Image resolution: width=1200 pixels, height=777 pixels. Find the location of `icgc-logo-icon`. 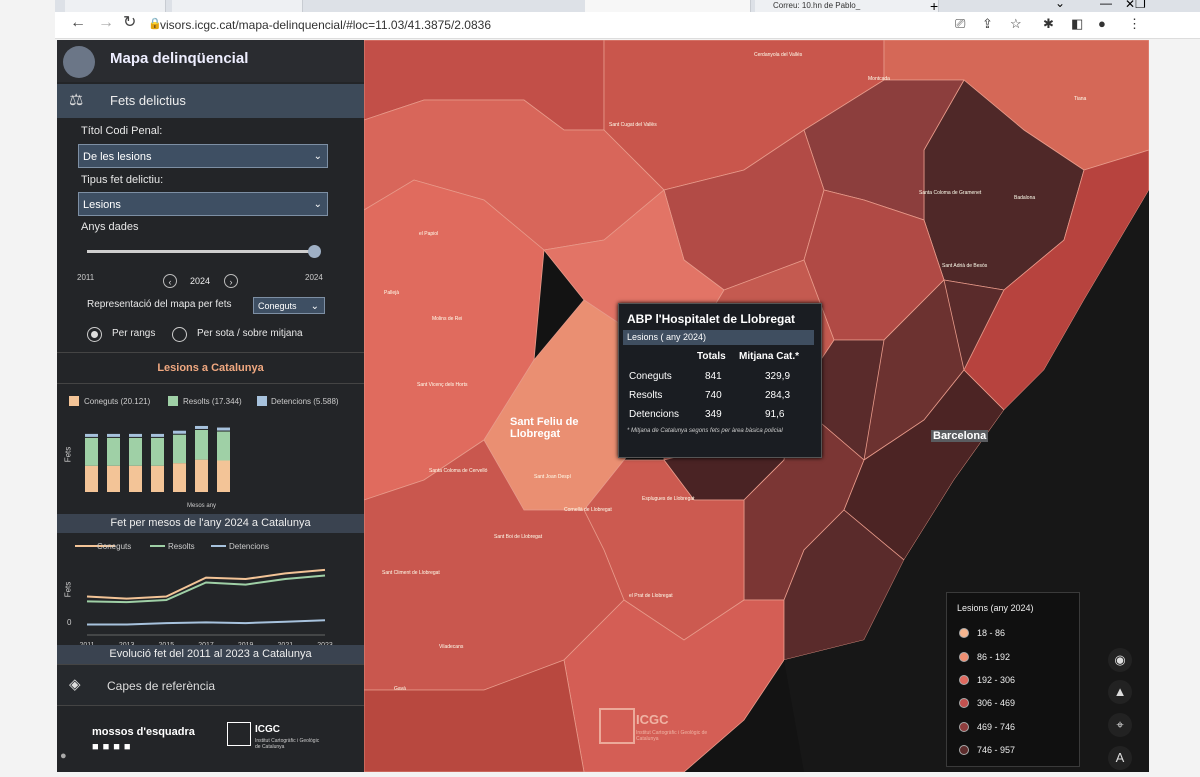

icgc-logo-icon is located at coordinates (239, 734).